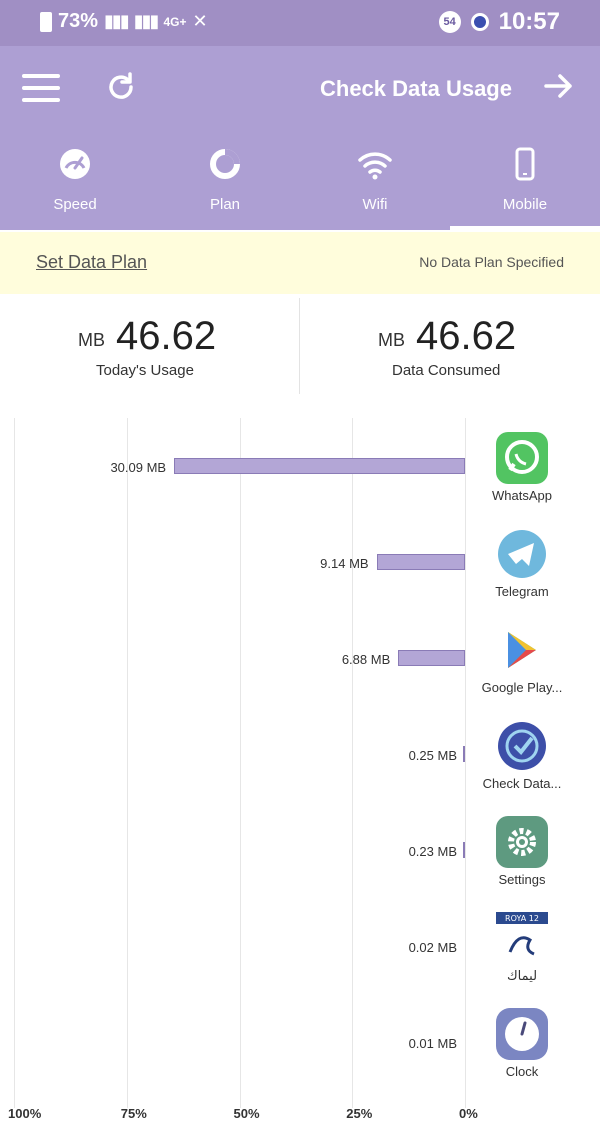 The height and width of the screenshot is (1140, 600). What do you see at coordinates (25, 1113) in the screenshot?
I see `x-tick-label: 100%` at bounding box center [25, 1113].